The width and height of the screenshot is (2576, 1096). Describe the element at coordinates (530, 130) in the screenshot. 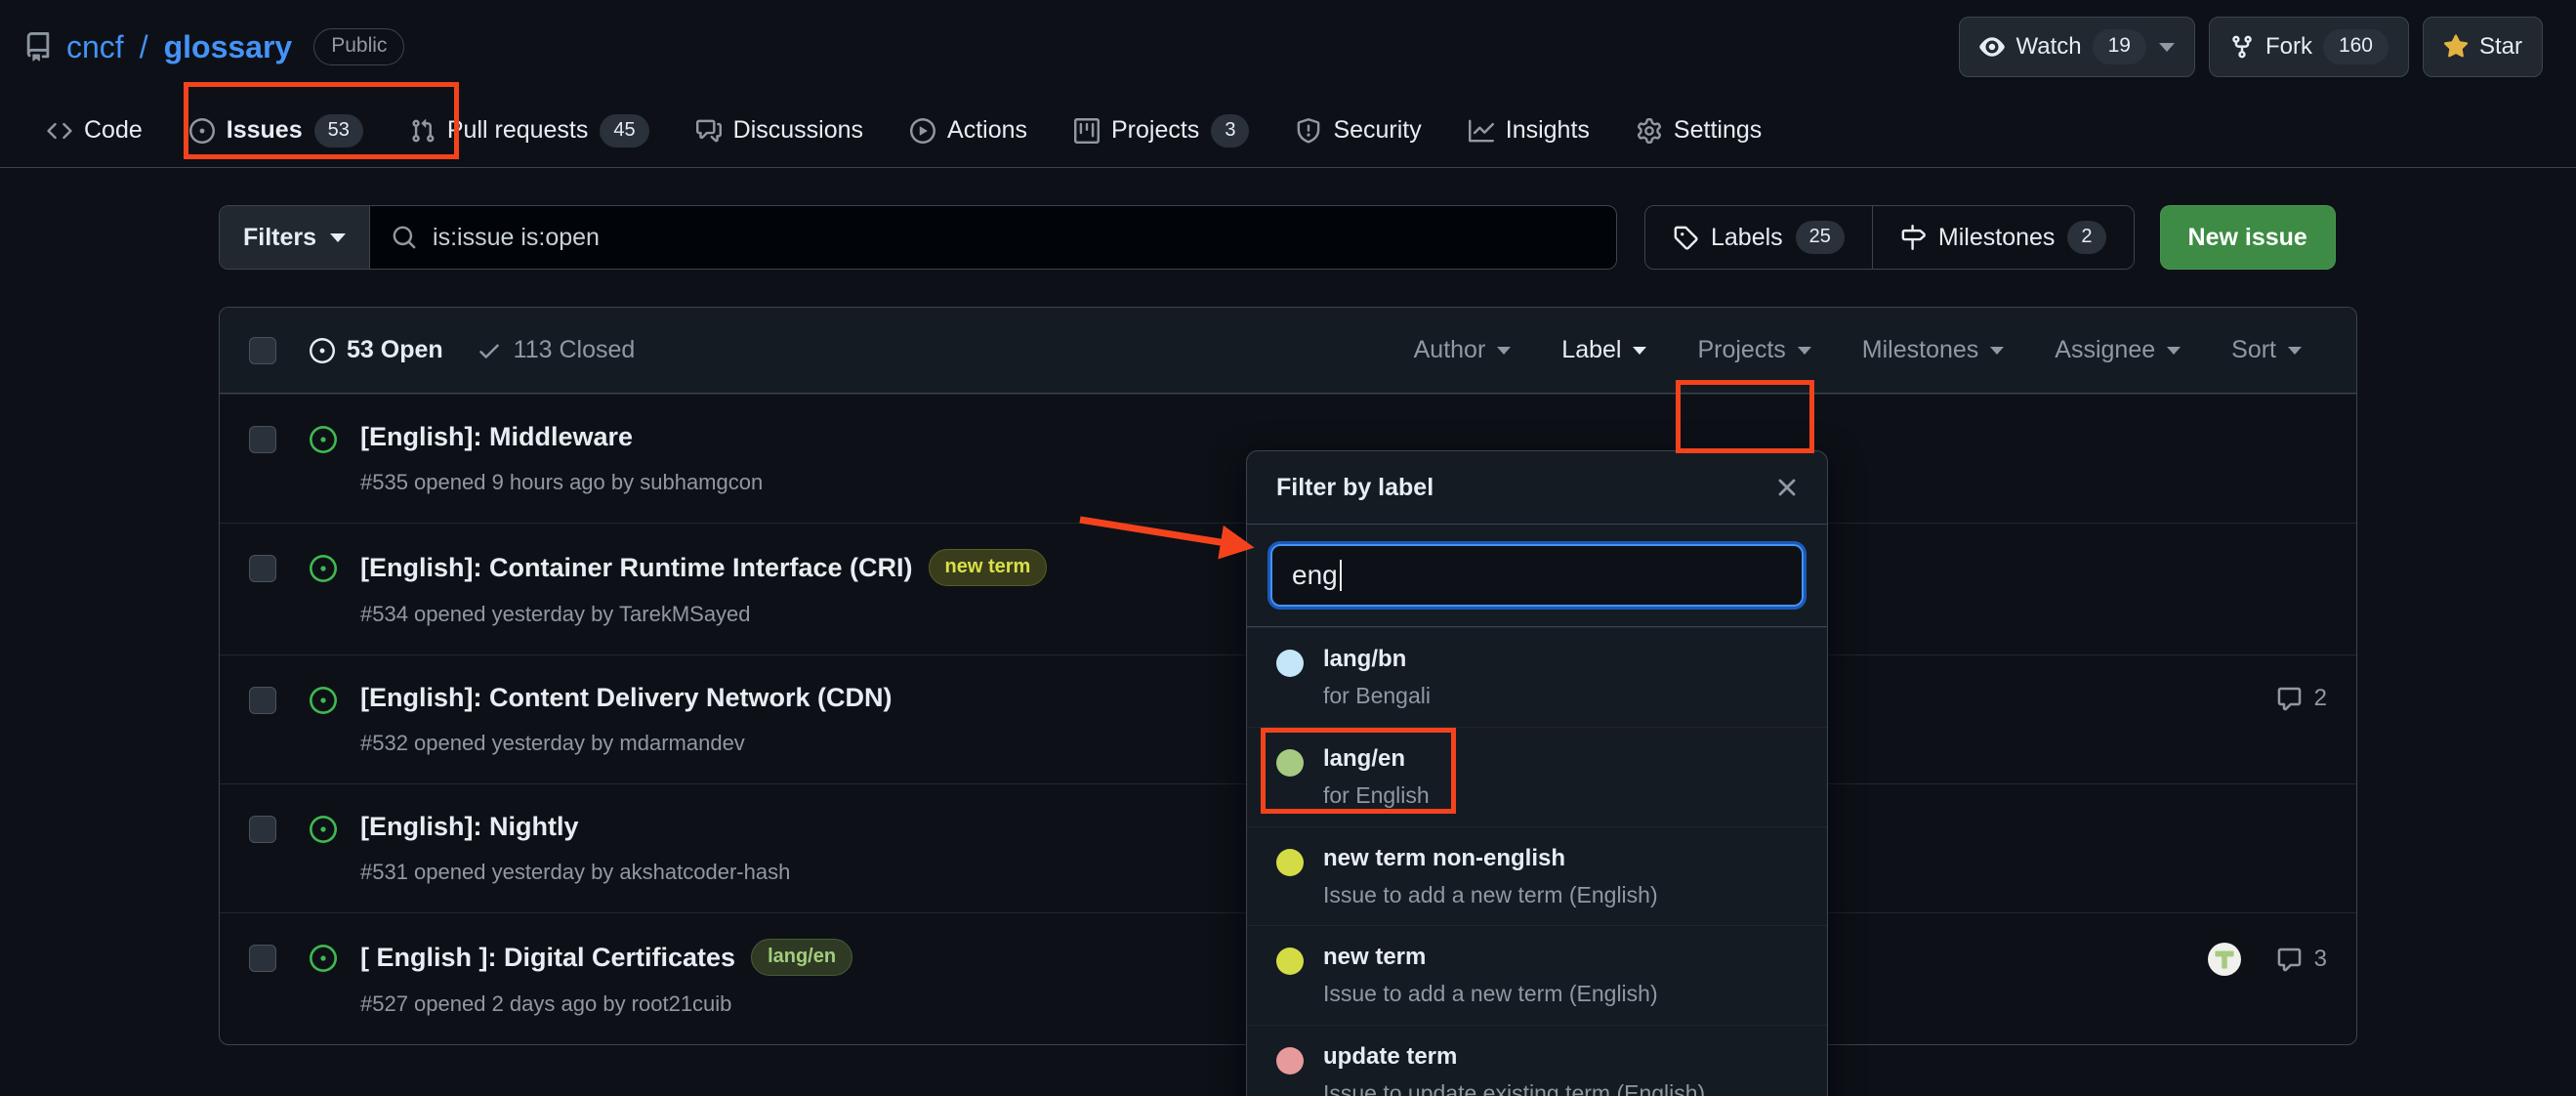

I see `tab-pull-requests: Pull requests 45` at that location.